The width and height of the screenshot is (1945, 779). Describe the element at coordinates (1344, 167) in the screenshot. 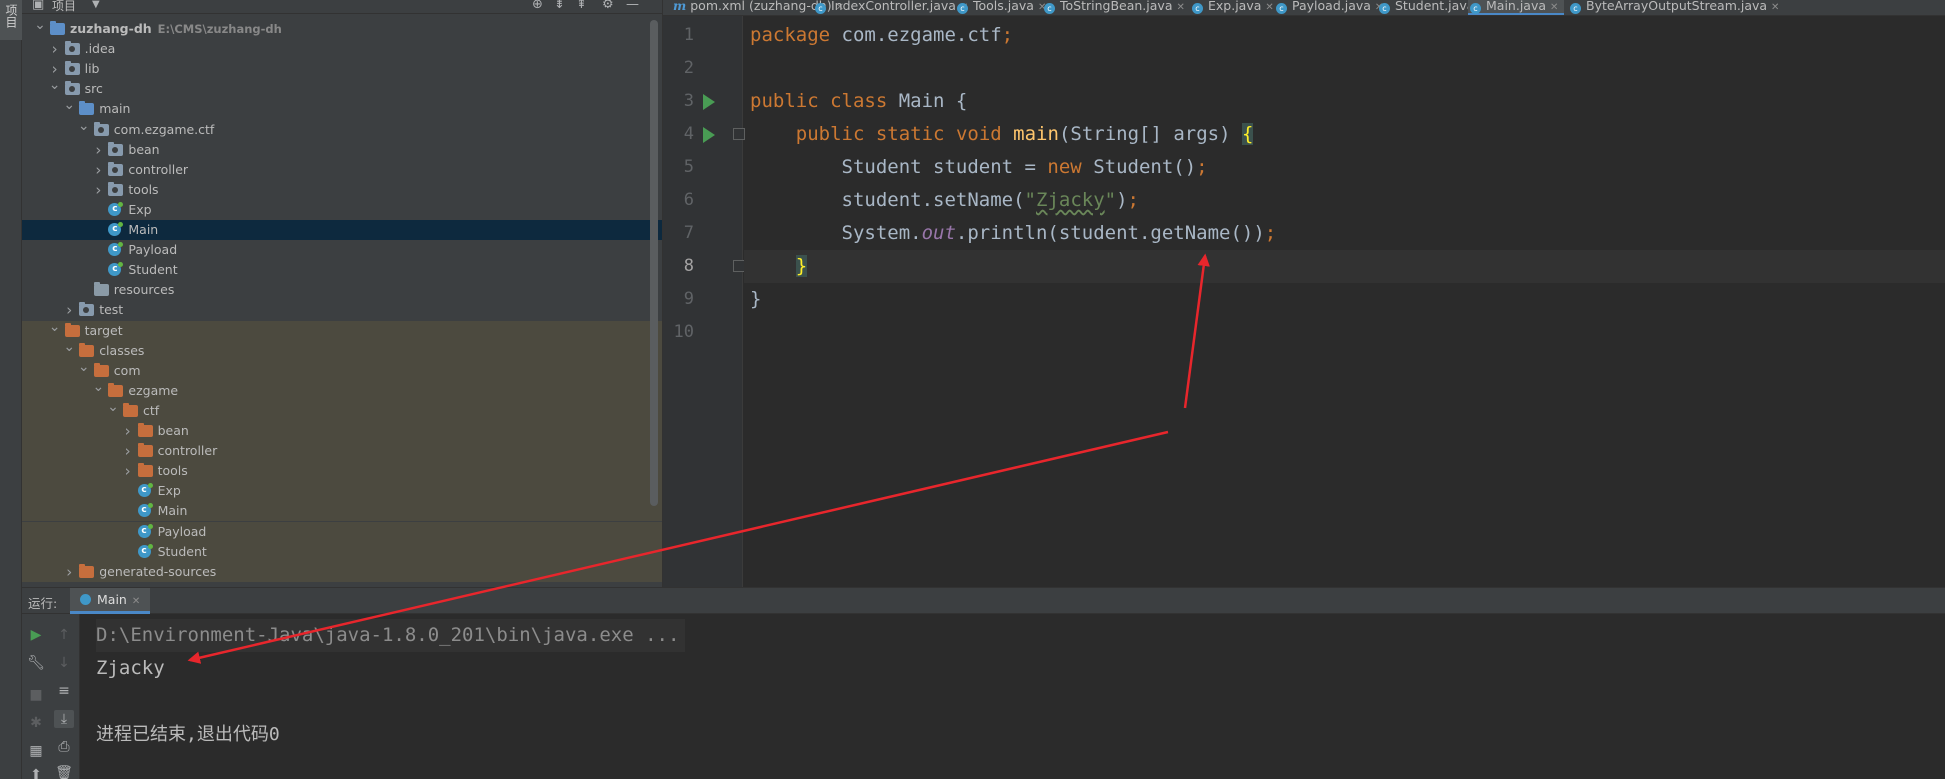

I see `code-line: Student student = new Student();` at that location.